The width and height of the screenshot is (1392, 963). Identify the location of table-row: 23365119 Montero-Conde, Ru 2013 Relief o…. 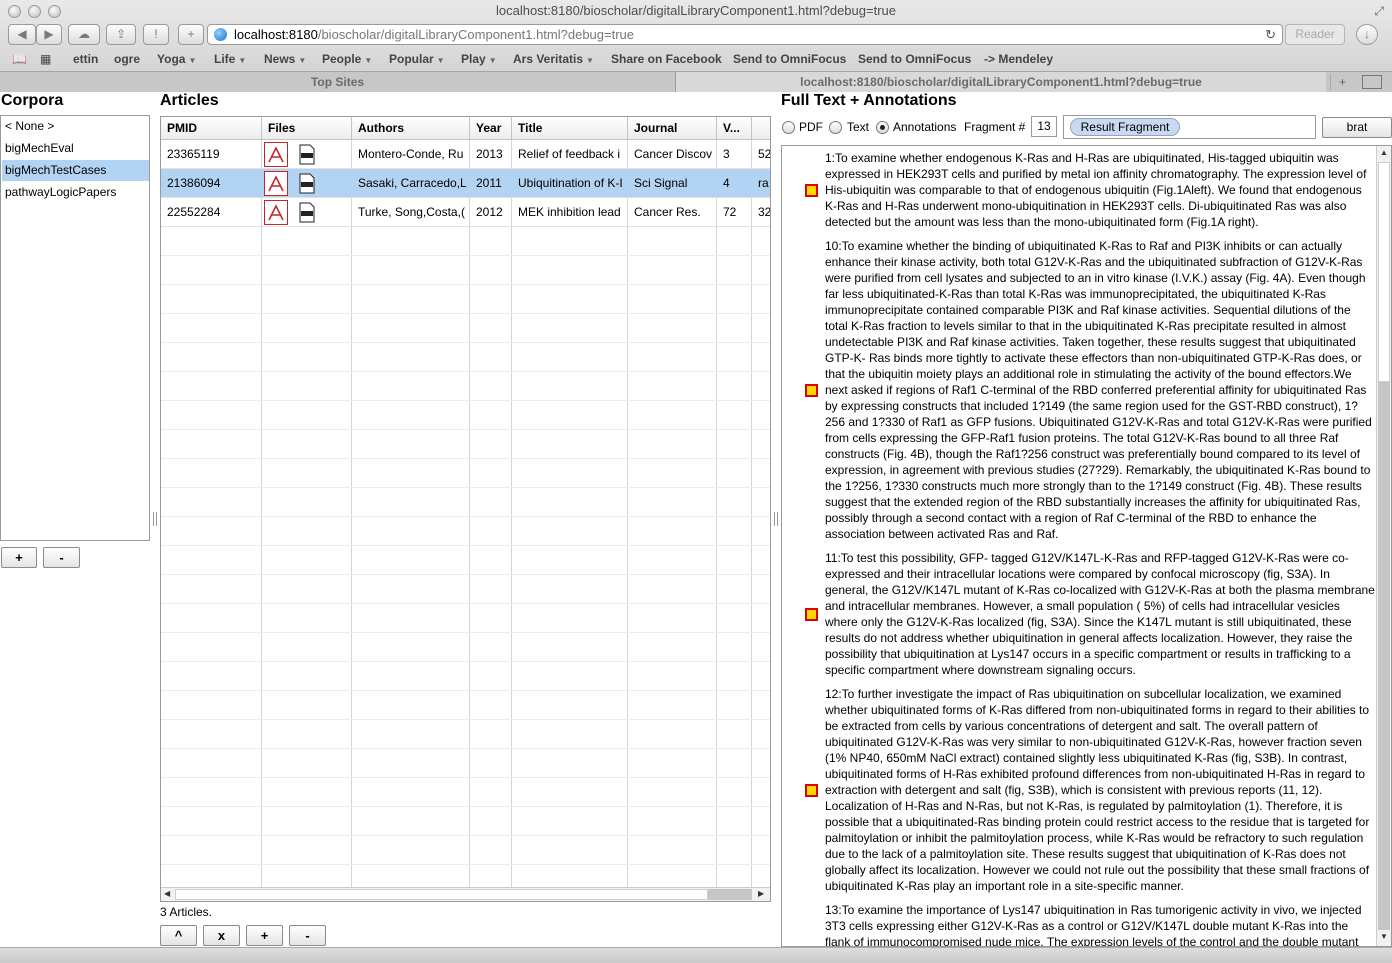
(465, 154).